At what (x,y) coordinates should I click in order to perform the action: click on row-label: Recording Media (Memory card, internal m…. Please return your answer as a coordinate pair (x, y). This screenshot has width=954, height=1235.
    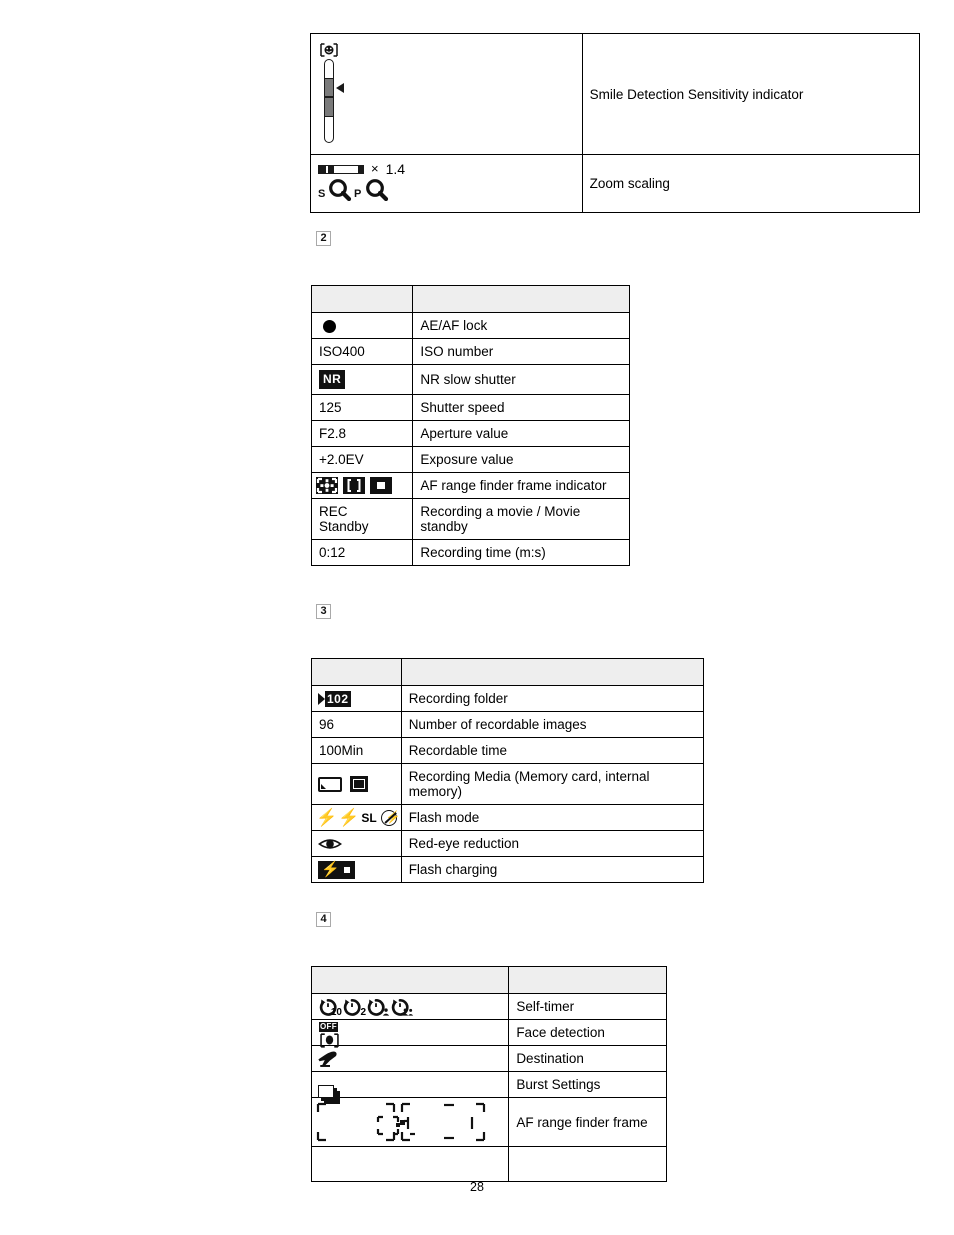
    Looking at the image, I should click on (529, 784).